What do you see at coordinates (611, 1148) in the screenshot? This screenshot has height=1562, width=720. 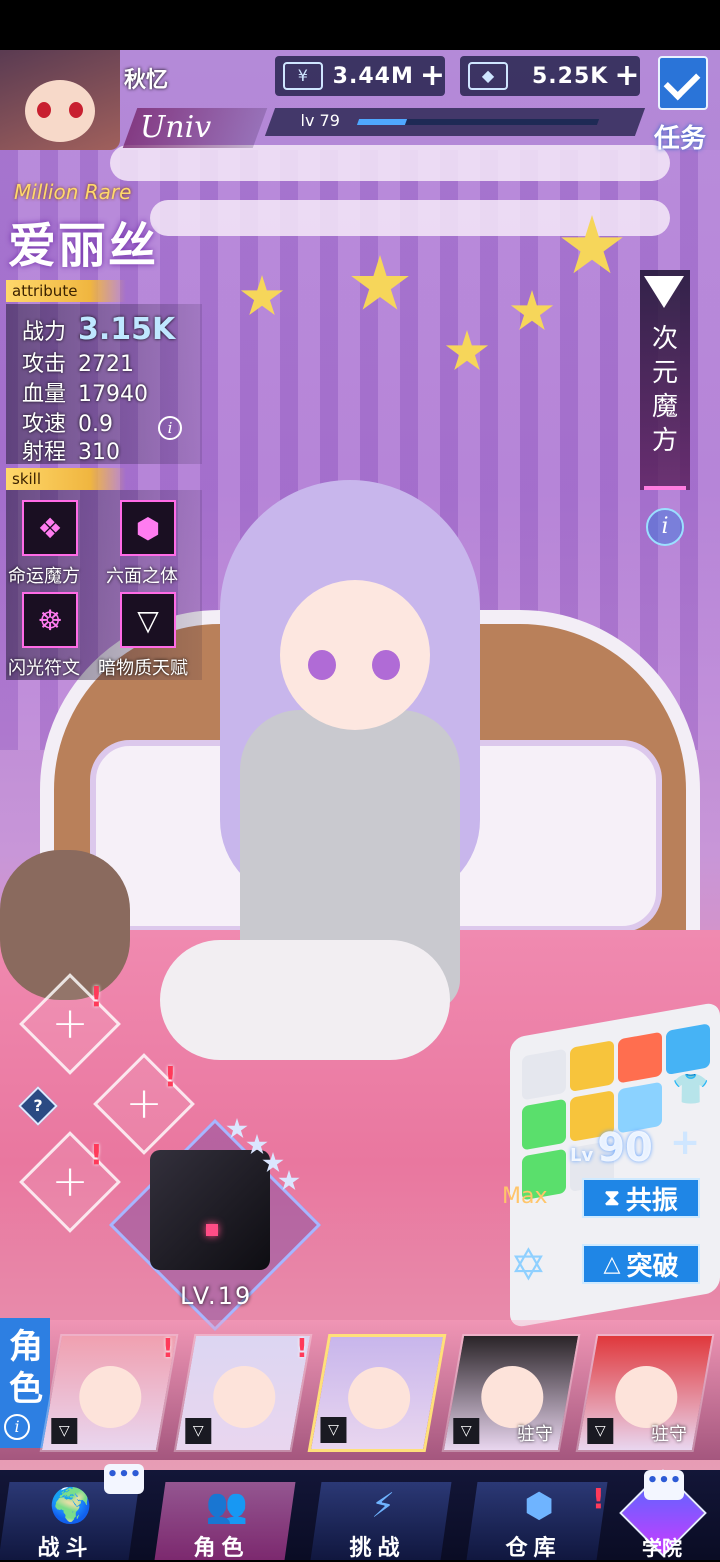 I see `upgrade-level: Lv 90` at bounding box center [611, 1148].